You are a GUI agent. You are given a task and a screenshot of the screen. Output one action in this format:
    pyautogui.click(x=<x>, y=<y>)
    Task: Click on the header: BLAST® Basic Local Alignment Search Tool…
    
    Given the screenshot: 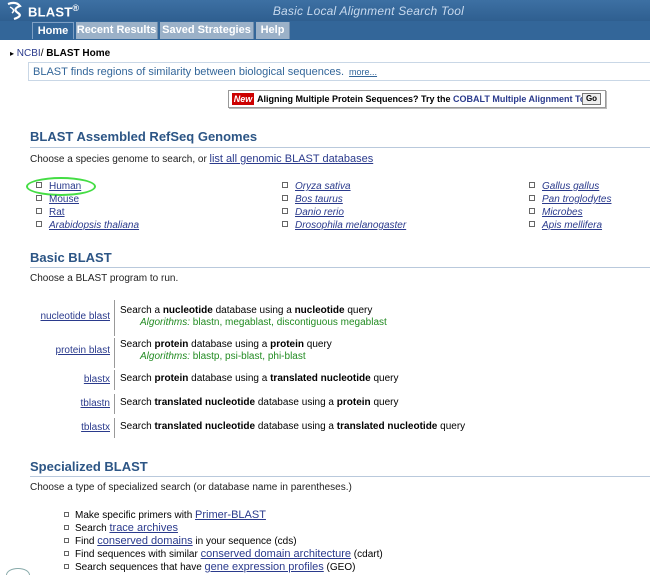 What is the action you would take?
    pyautogui.click(x=325, y=20)
    